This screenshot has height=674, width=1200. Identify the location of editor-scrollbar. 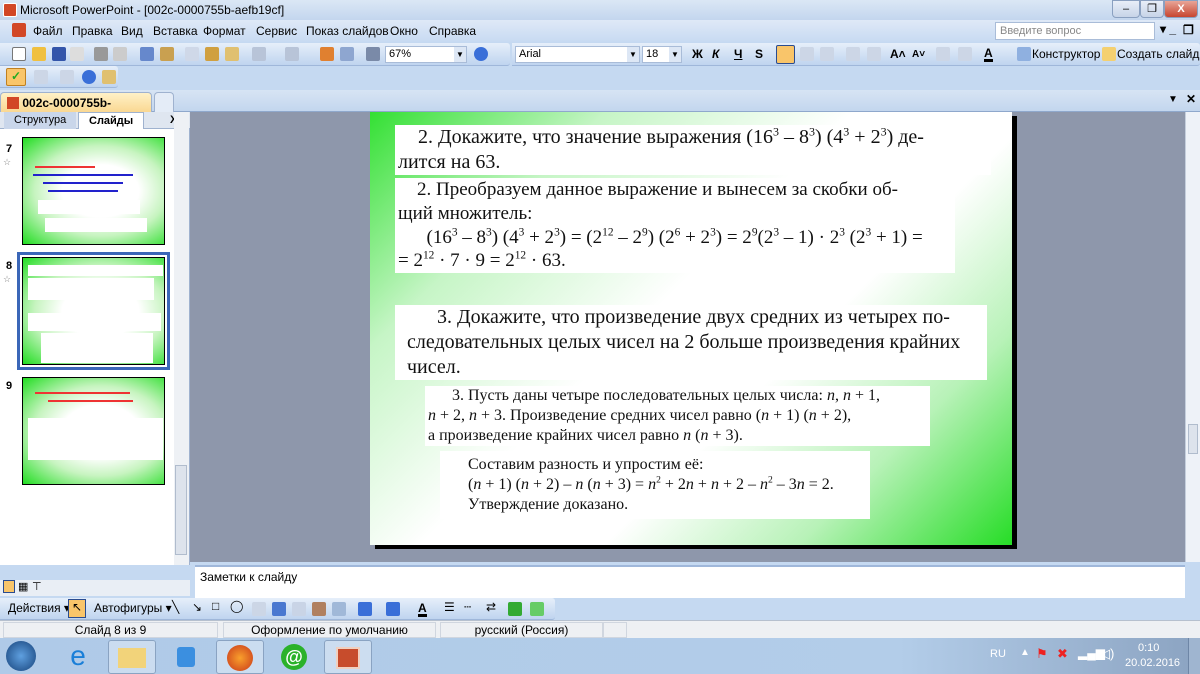
(1192, 337).